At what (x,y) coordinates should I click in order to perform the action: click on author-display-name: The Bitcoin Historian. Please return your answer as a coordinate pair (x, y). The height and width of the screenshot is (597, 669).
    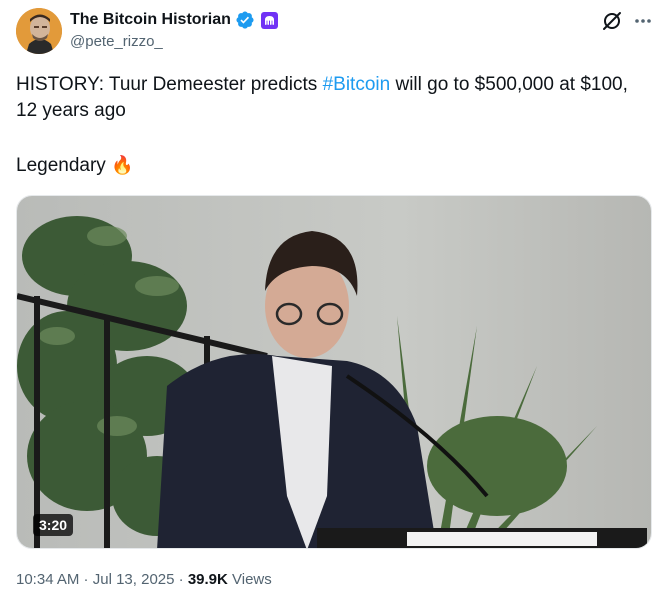
    Looking at the image, I should click on (150, 20).